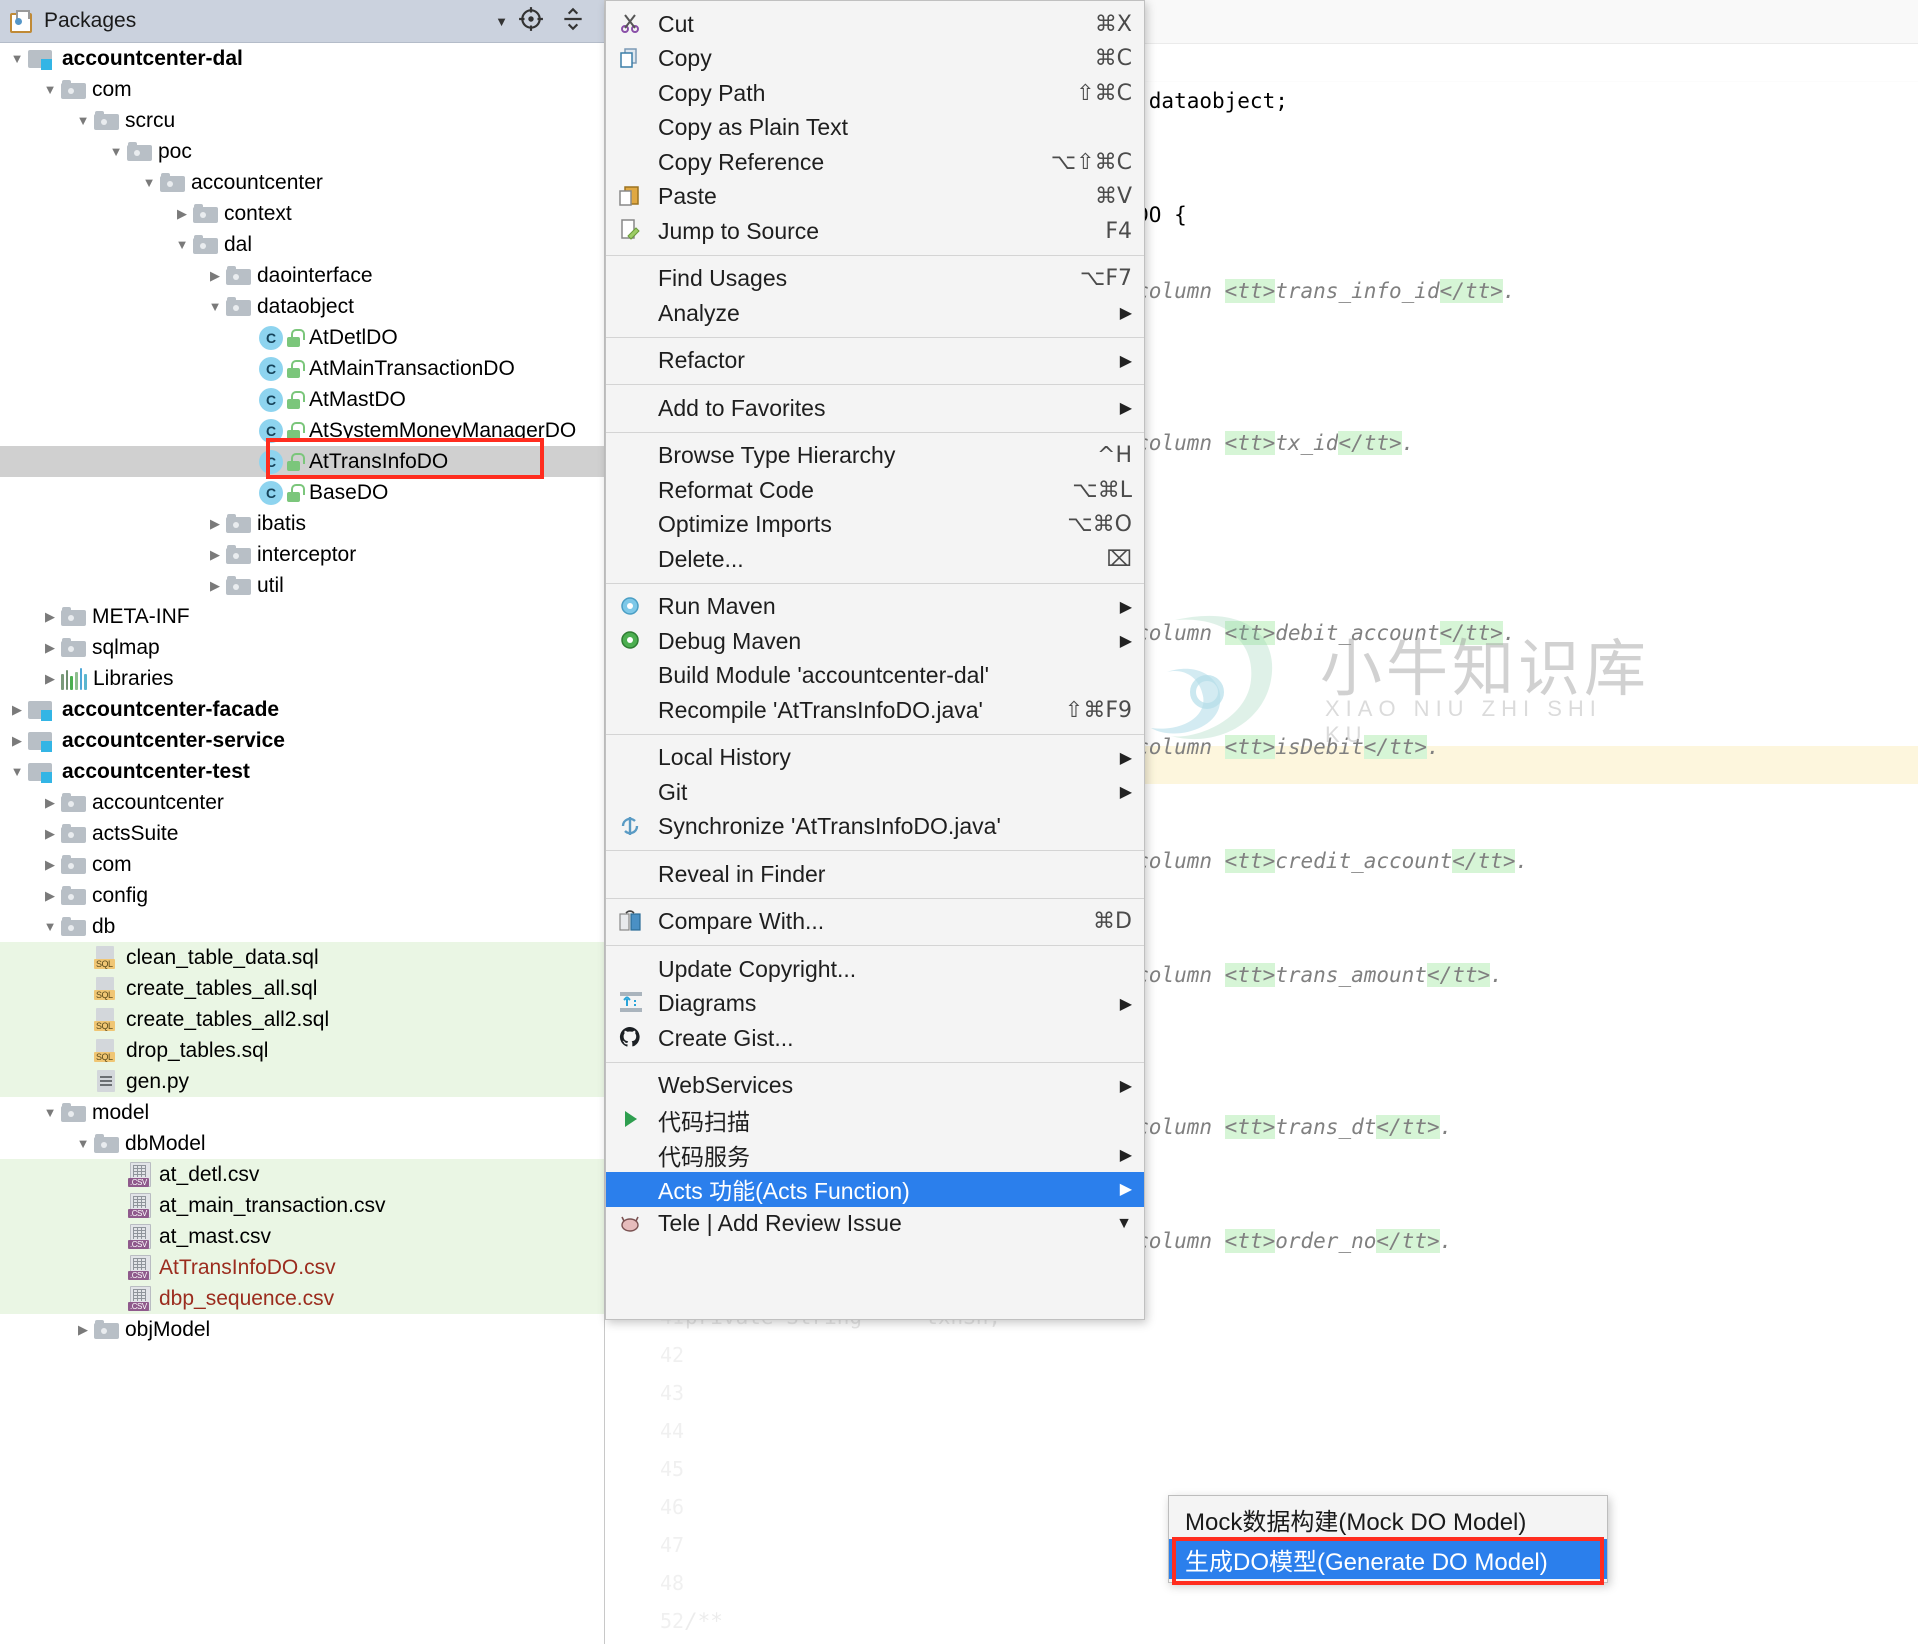 The image size is (1918, 1644). What do you see at coordinates (302, 430) in the screenshot?
I see `tree-item-atsystemmoneymanagerdo: ▶CAtSystemMoneyManagerDO` at bounding box center [302, 430].